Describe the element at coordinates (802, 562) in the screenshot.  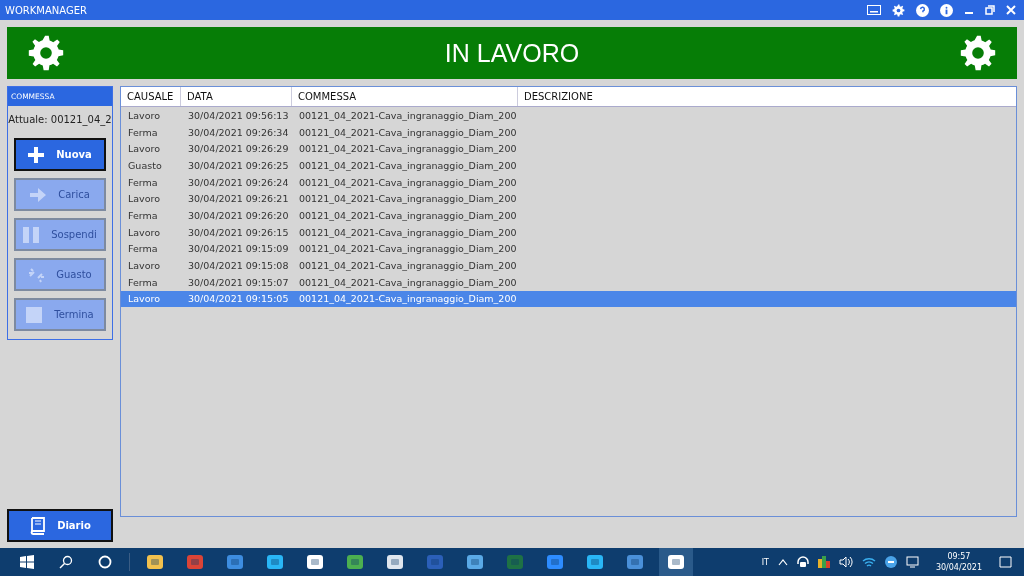
I see `headset-icon` at that location.